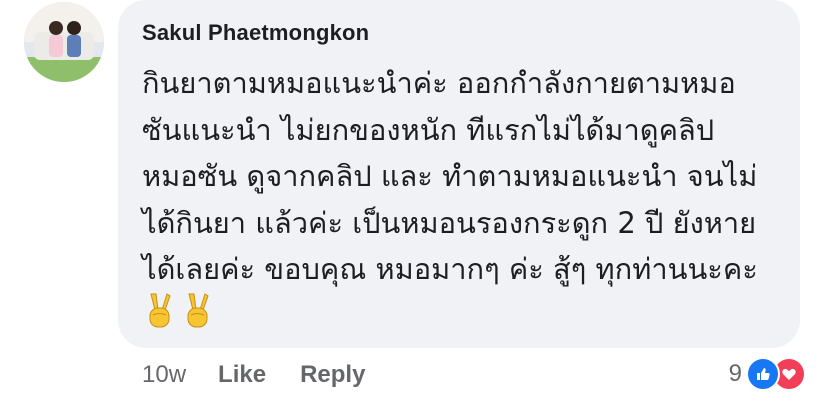 The image size is (828, 410). What do you see at coordinates (242, 375) in the screenshot?
I see `like-button: Like` at bounding box center [242, 375].